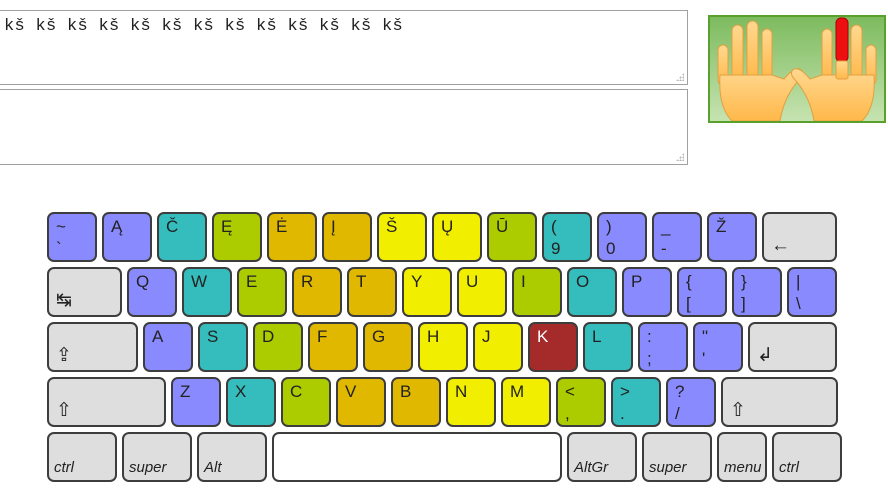  Describe the element at coordinates (738, 410) in the screenshot. I see `right-shift-icon: ⇧` at that location.